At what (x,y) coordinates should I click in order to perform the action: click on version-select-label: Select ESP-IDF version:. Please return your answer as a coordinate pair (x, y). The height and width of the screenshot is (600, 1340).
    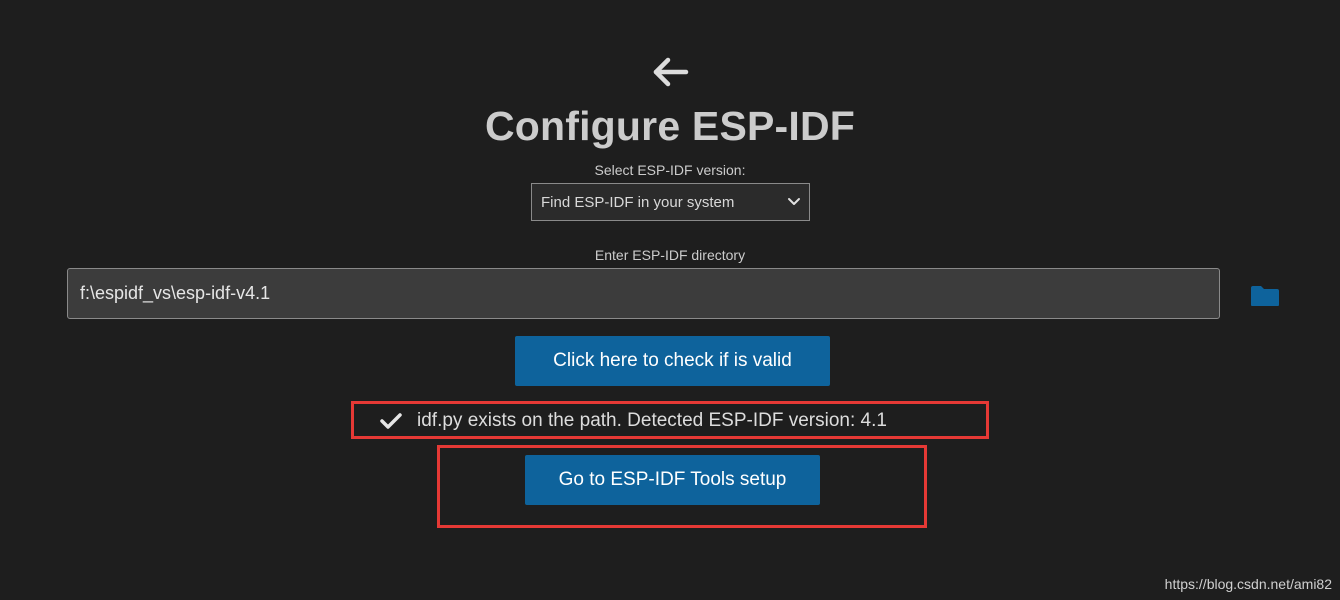
    Looking at the image, I should click on (670, 170).